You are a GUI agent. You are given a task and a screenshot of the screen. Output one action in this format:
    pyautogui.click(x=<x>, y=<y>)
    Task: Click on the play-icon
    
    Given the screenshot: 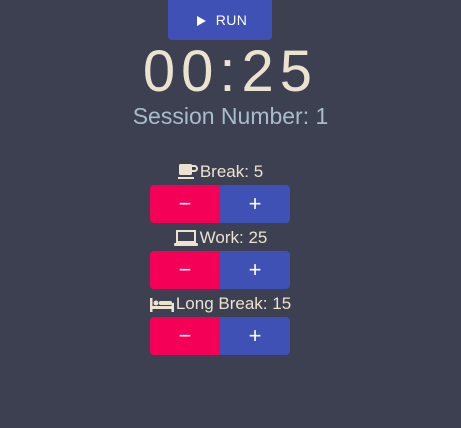 What is the action you would take?
    pyautogui.click(x=201, y=20)
    